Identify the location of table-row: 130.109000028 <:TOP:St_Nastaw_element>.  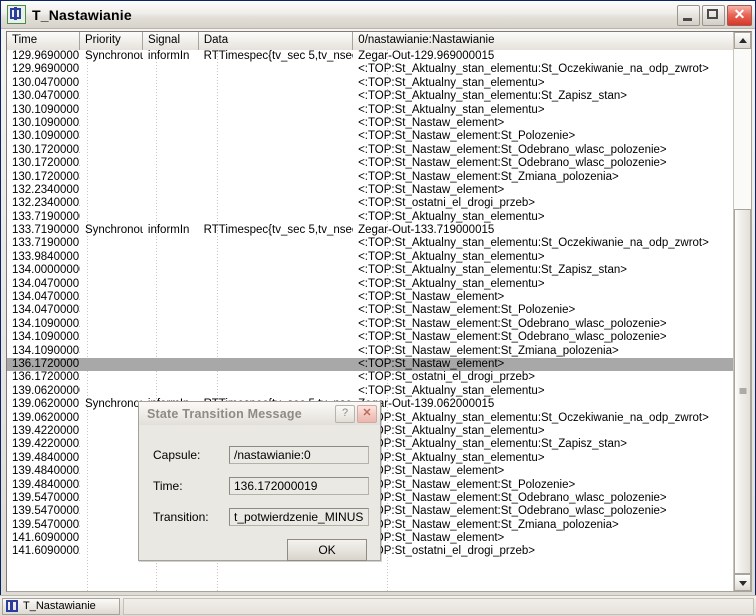
(370, 123).